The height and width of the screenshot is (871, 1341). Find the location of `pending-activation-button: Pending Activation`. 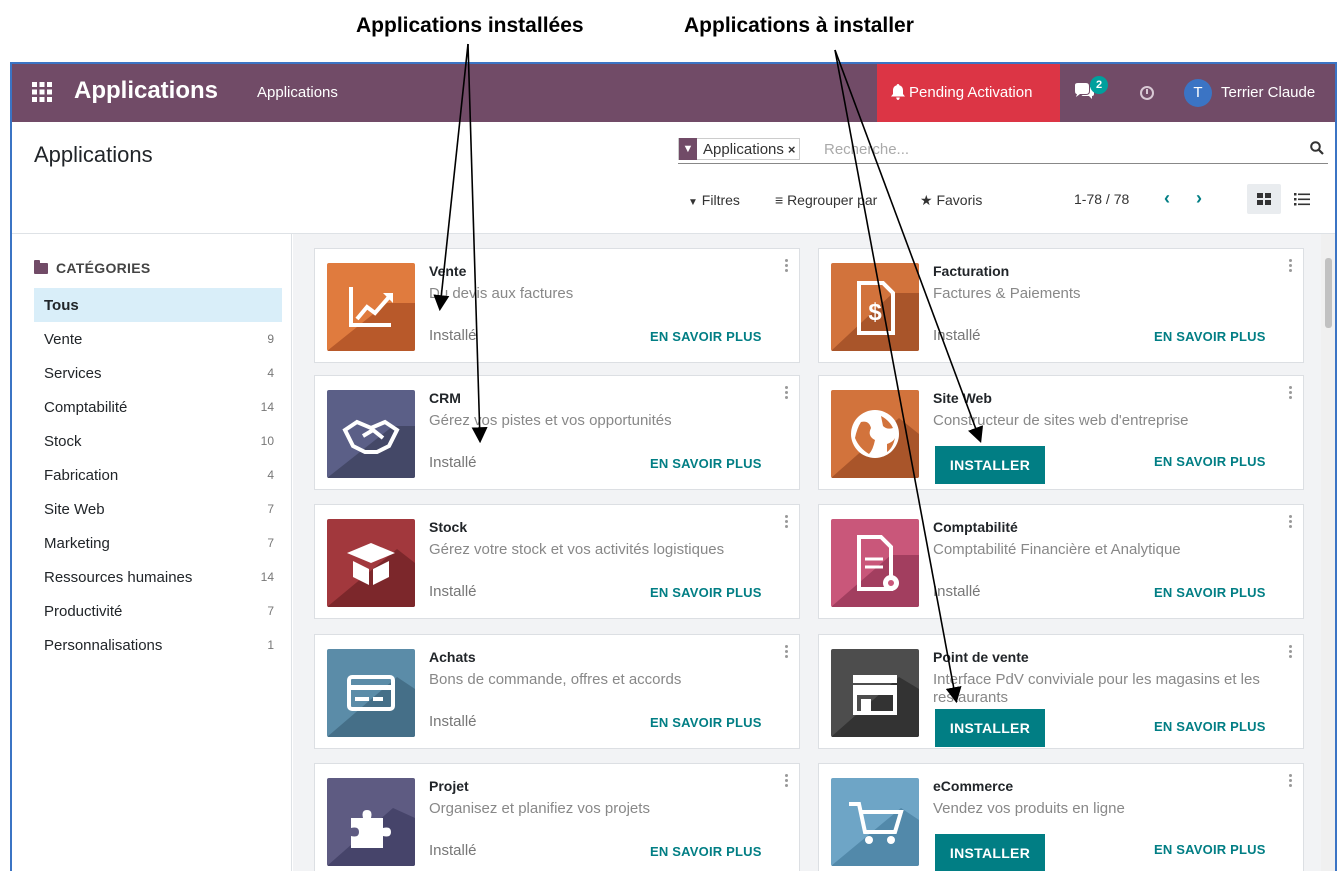

pending-activation-button: Pending Activation is located at coordinates (968, 93).